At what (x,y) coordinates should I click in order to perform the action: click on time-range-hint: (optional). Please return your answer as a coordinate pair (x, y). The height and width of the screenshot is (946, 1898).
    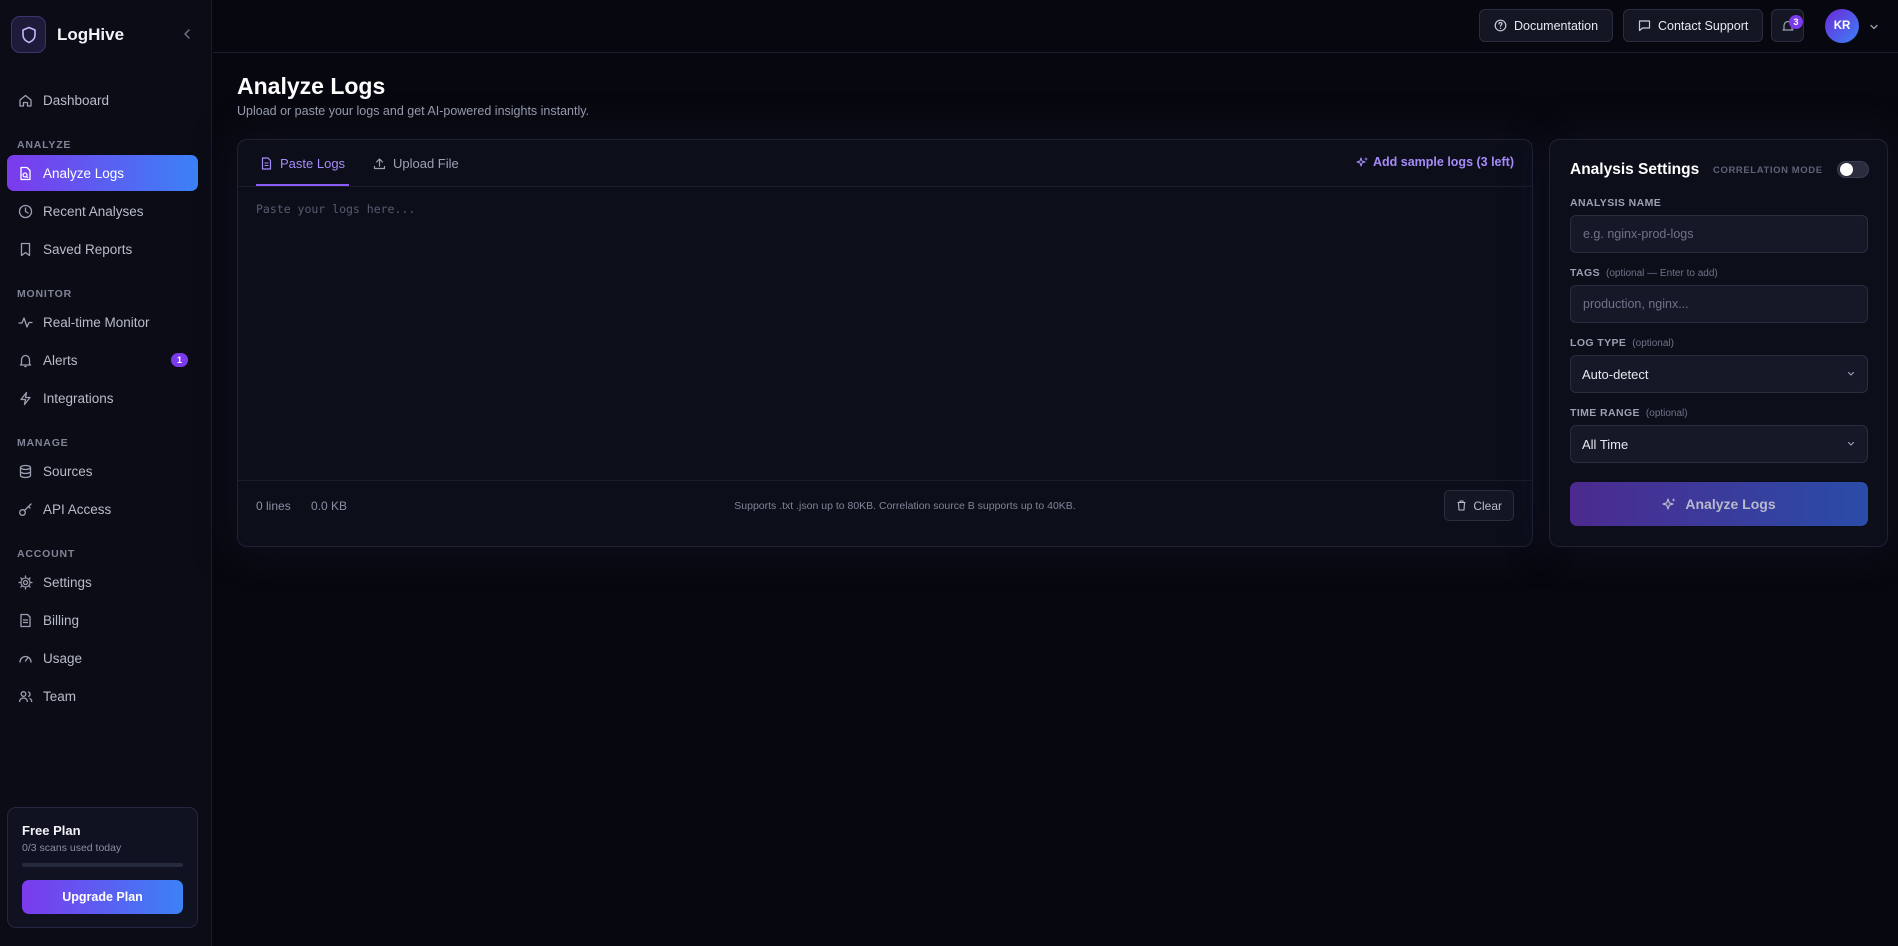
    Looking at the image, I should click on (1666, 413).